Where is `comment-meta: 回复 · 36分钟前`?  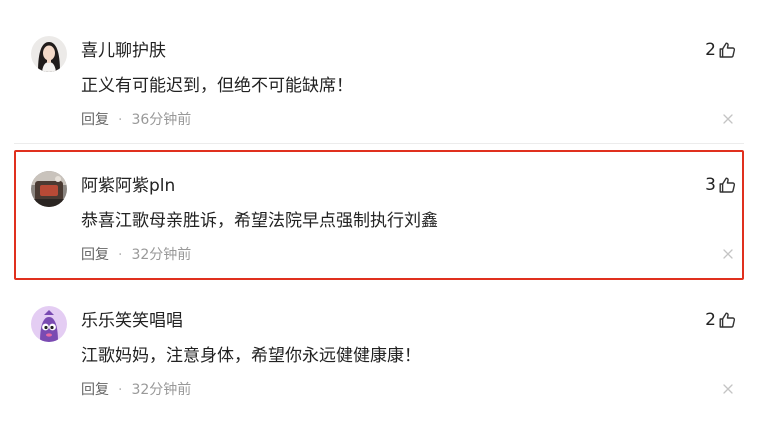 comment-meta: 回复 · 36分钟前 is located at coordinates (136, 120).